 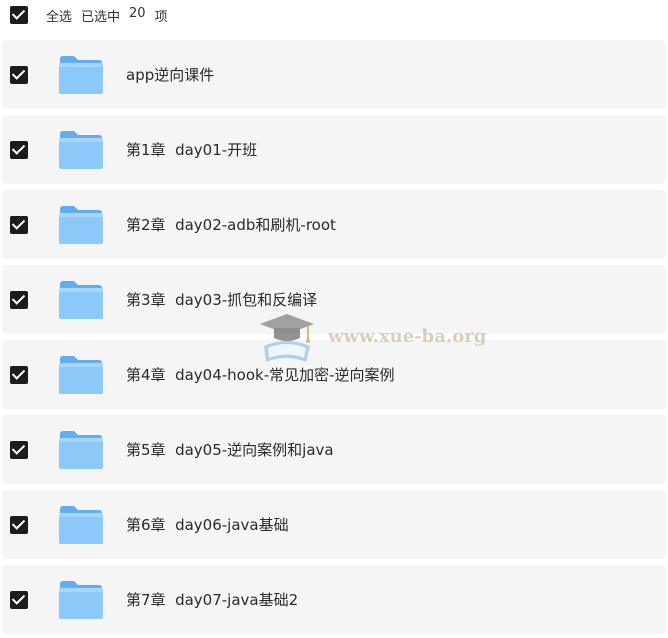 I want to click on folder-name: 第7章 day07-java基础2, so click(x=212, y=599).